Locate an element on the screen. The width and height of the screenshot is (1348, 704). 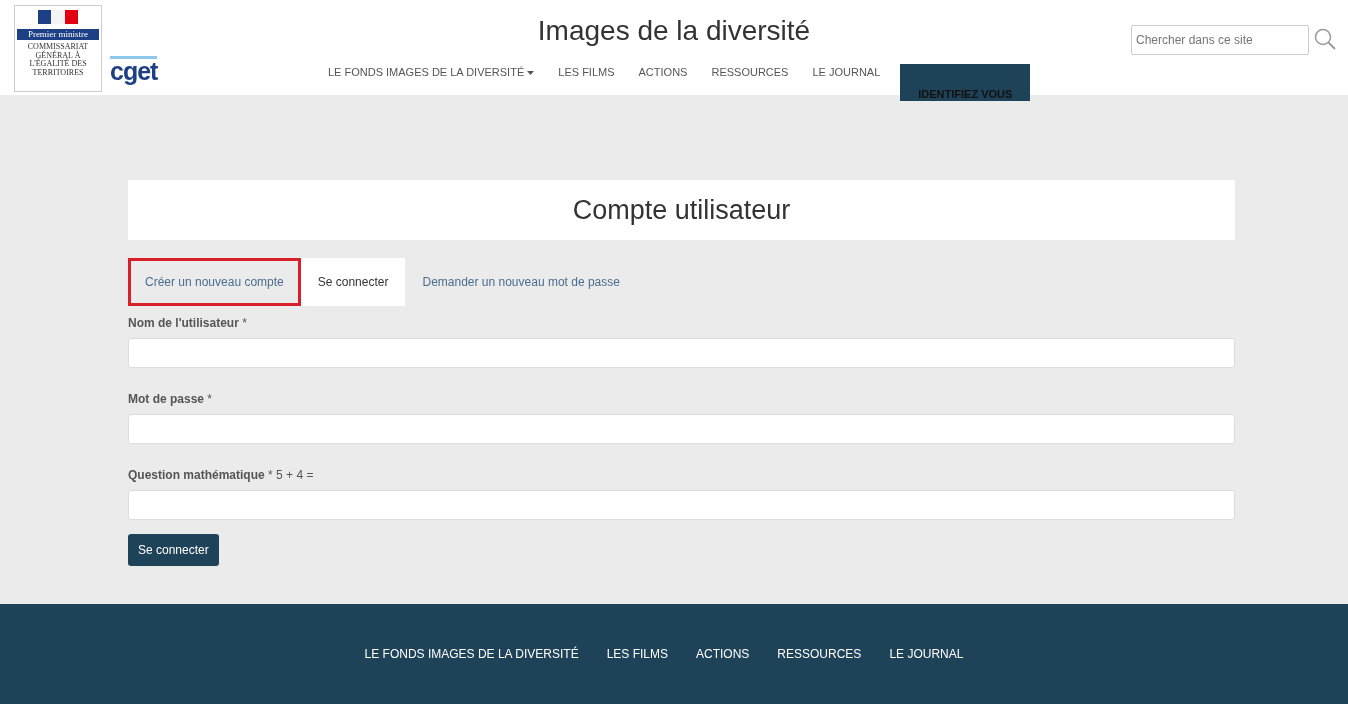
footer-link: LE FONDS IMAGES DE LA DIVERSITÉ is located at coordinates (471, 654).